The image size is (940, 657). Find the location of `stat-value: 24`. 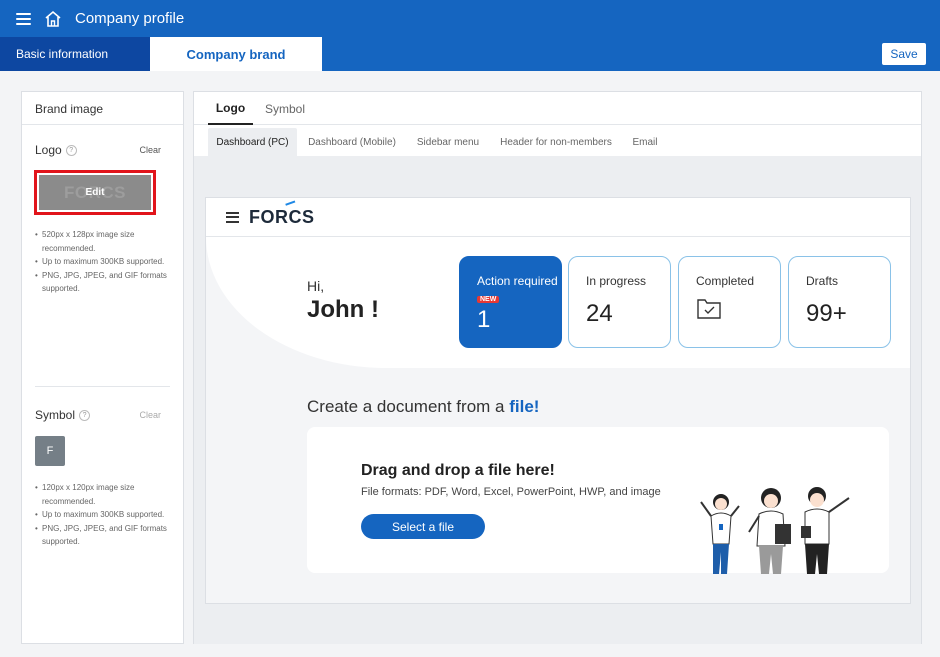

stat-value: 24 is located at coordinates (599, 313).